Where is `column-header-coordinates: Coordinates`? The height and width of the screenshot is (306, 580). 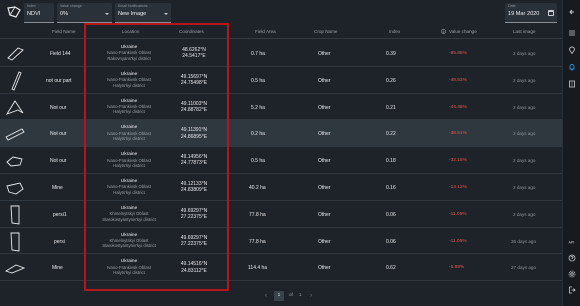 column-header-coordinates: Coordinates is located at coordinates (191, 31).